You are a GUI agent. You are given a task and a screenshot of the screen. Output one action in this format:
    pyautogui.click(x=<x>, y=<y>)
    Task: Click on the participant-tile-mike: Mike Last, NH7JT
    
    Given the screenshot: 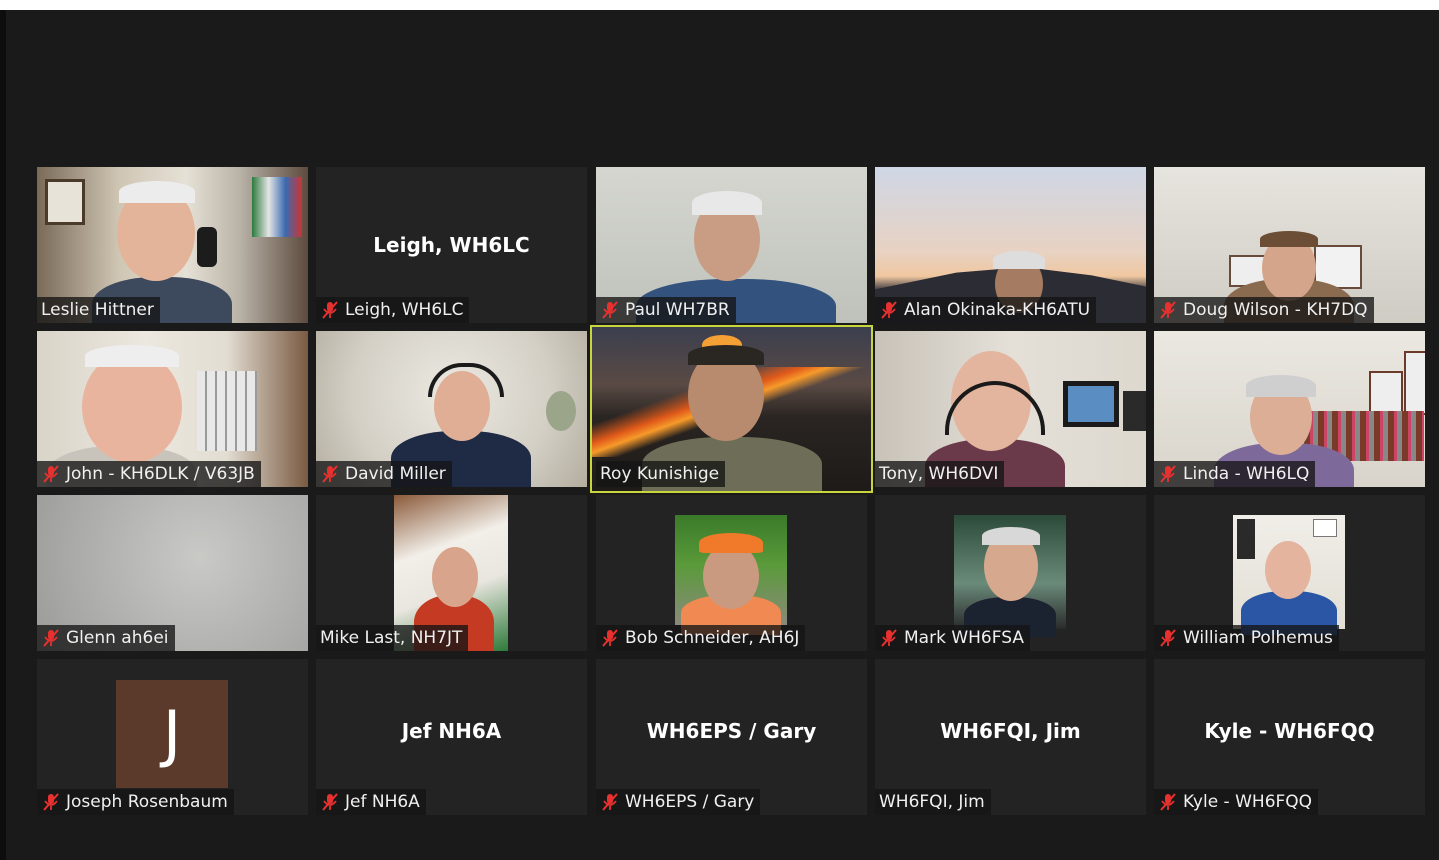 What is the action you would take?
    pyautogui.click(x=451, y=573)
    